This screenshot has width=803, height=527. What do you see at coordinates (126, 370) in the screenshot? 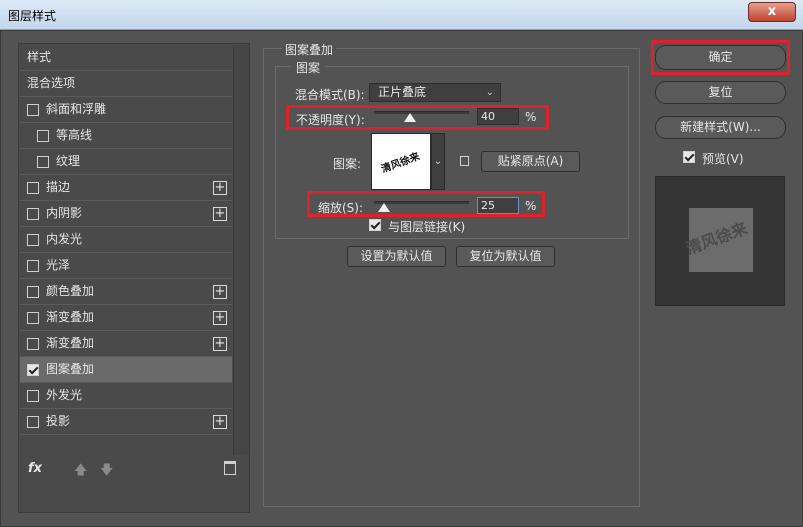
I see `sidebar-item-pattern-overlay: 图案叠加` at bounding box center [126, 370].